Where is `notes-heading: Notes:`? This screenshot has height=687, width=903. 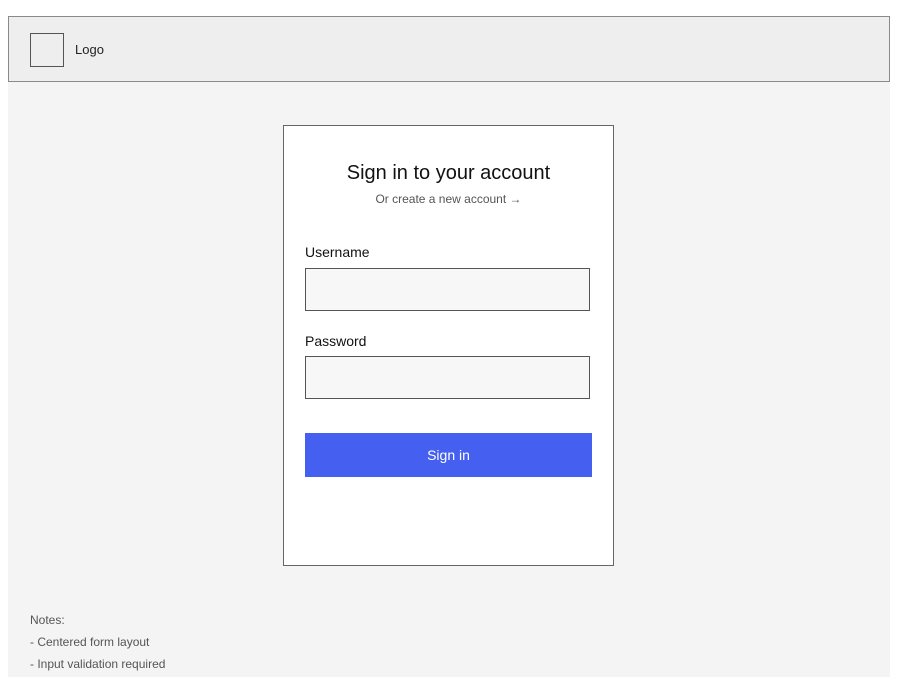 notes-heading: Notes: is located at coordinates (47, 620).